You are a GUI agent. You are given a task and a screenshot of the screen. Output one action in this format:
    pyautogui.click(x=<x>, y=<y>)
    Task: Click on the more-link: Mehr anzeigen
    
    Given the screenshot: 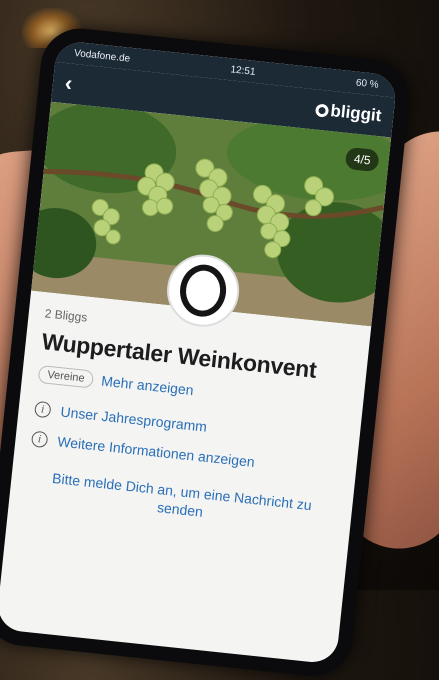 What is the action you would take?
    pyautogui.click(x=148, y=386)
    